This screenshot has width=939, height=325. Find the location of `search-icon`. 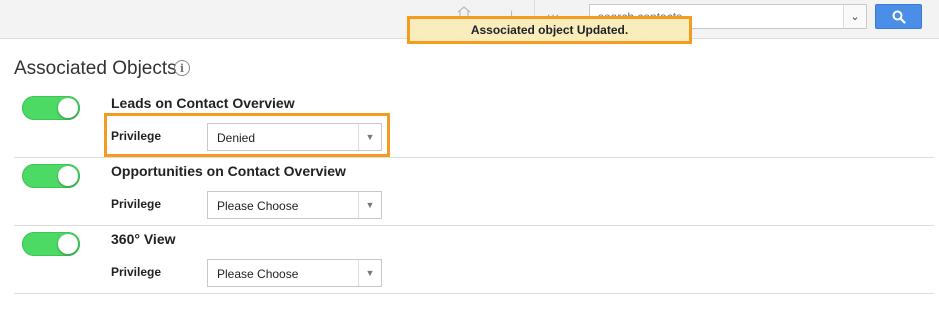

search-icon is located at coordinates (899, 17).